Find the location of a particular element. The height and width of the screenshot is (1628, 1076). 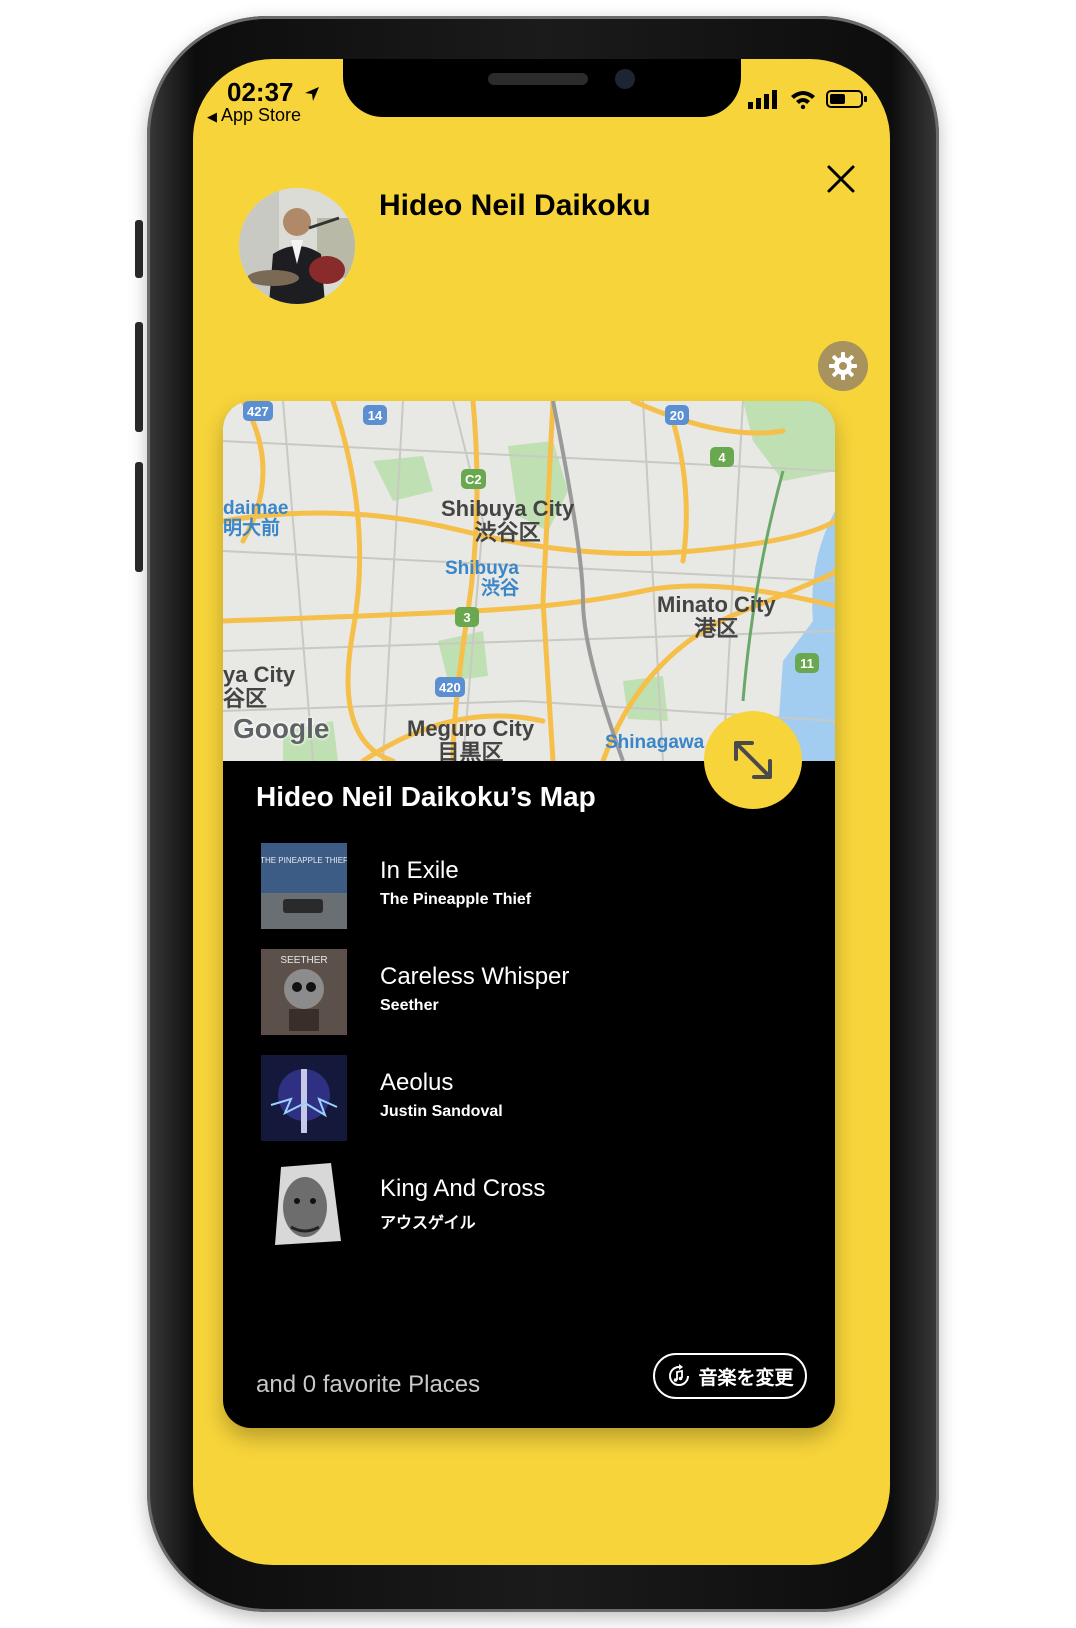

expand-arrows-icon is located at coordinates (753, 760).